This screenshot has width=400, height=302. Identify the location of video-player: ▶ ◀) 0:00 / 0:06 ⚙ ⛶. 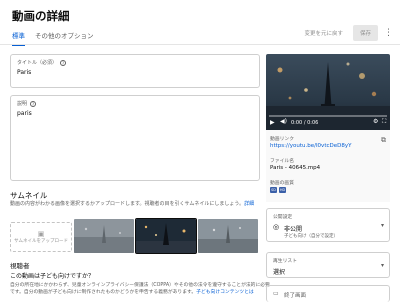
(328, 92).